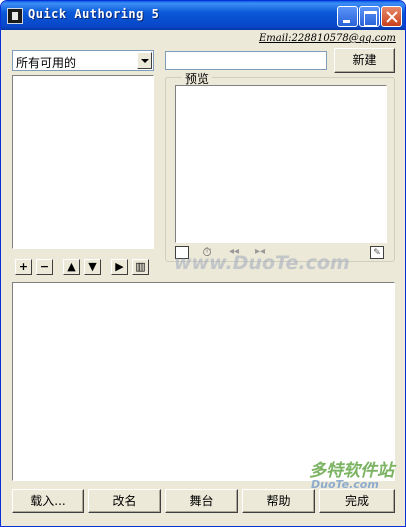 This screenshot has height=527, width=406. I want to click on minimize-button, so click(347, 16).